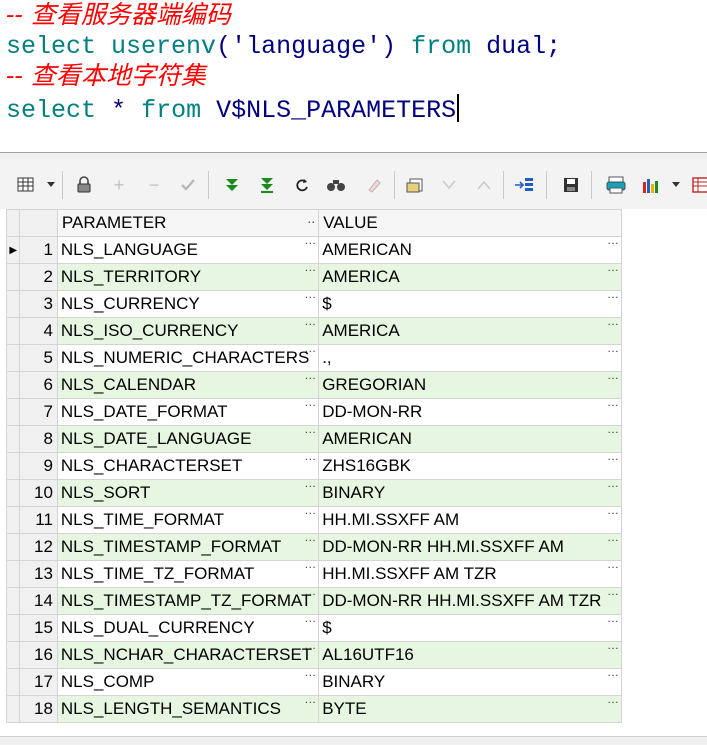 This screenshot has width=707, height=745. Describe the element at coordinates (524, 185) in the screenshot. I see `export-icon` at that location.